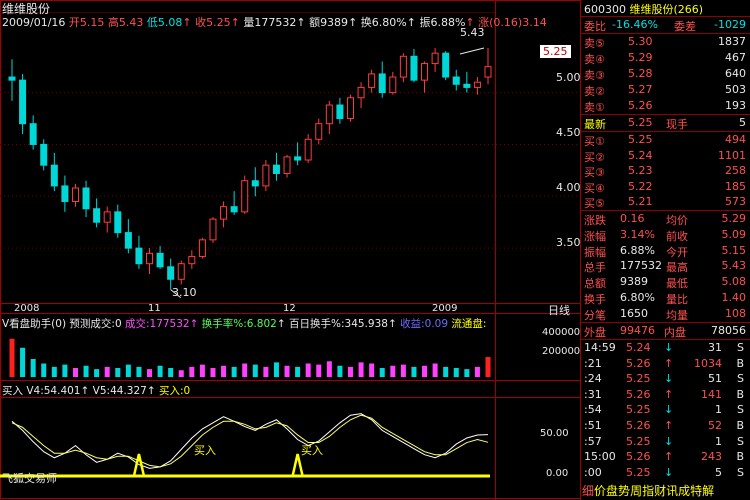 This screenshot has height=500, width=750. I want to click on amount-value: 9389, so click(334, 22).